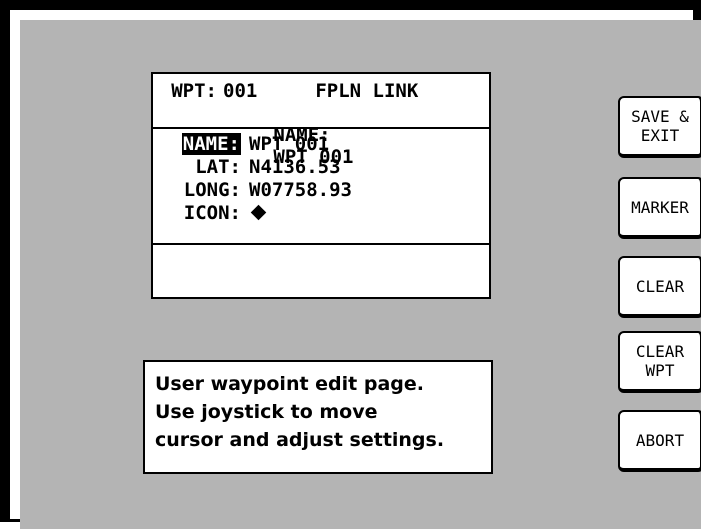 The image size is (701, 529). I want to click on marker-button: MARKER, so click(659, 208).